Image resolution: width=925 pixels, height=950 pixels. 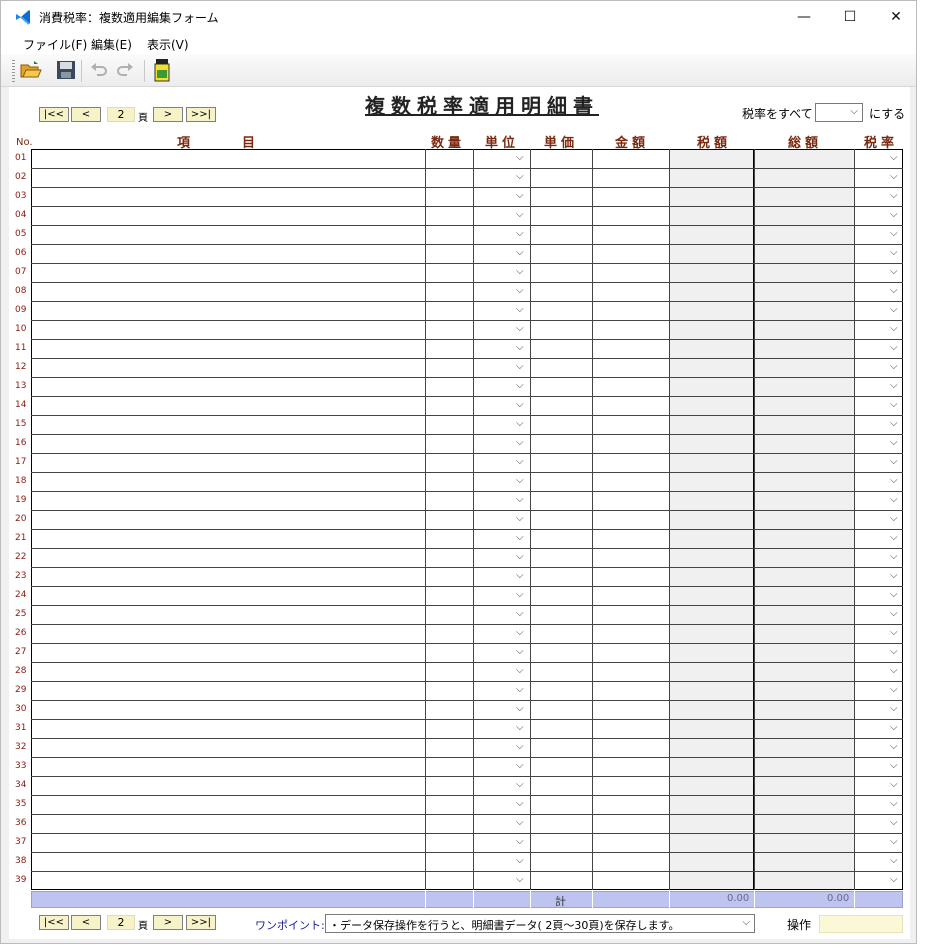 What do you see at coordinates (66, 70) in the screenshot?
I see `save-icon` at bounding box center [66, 70].